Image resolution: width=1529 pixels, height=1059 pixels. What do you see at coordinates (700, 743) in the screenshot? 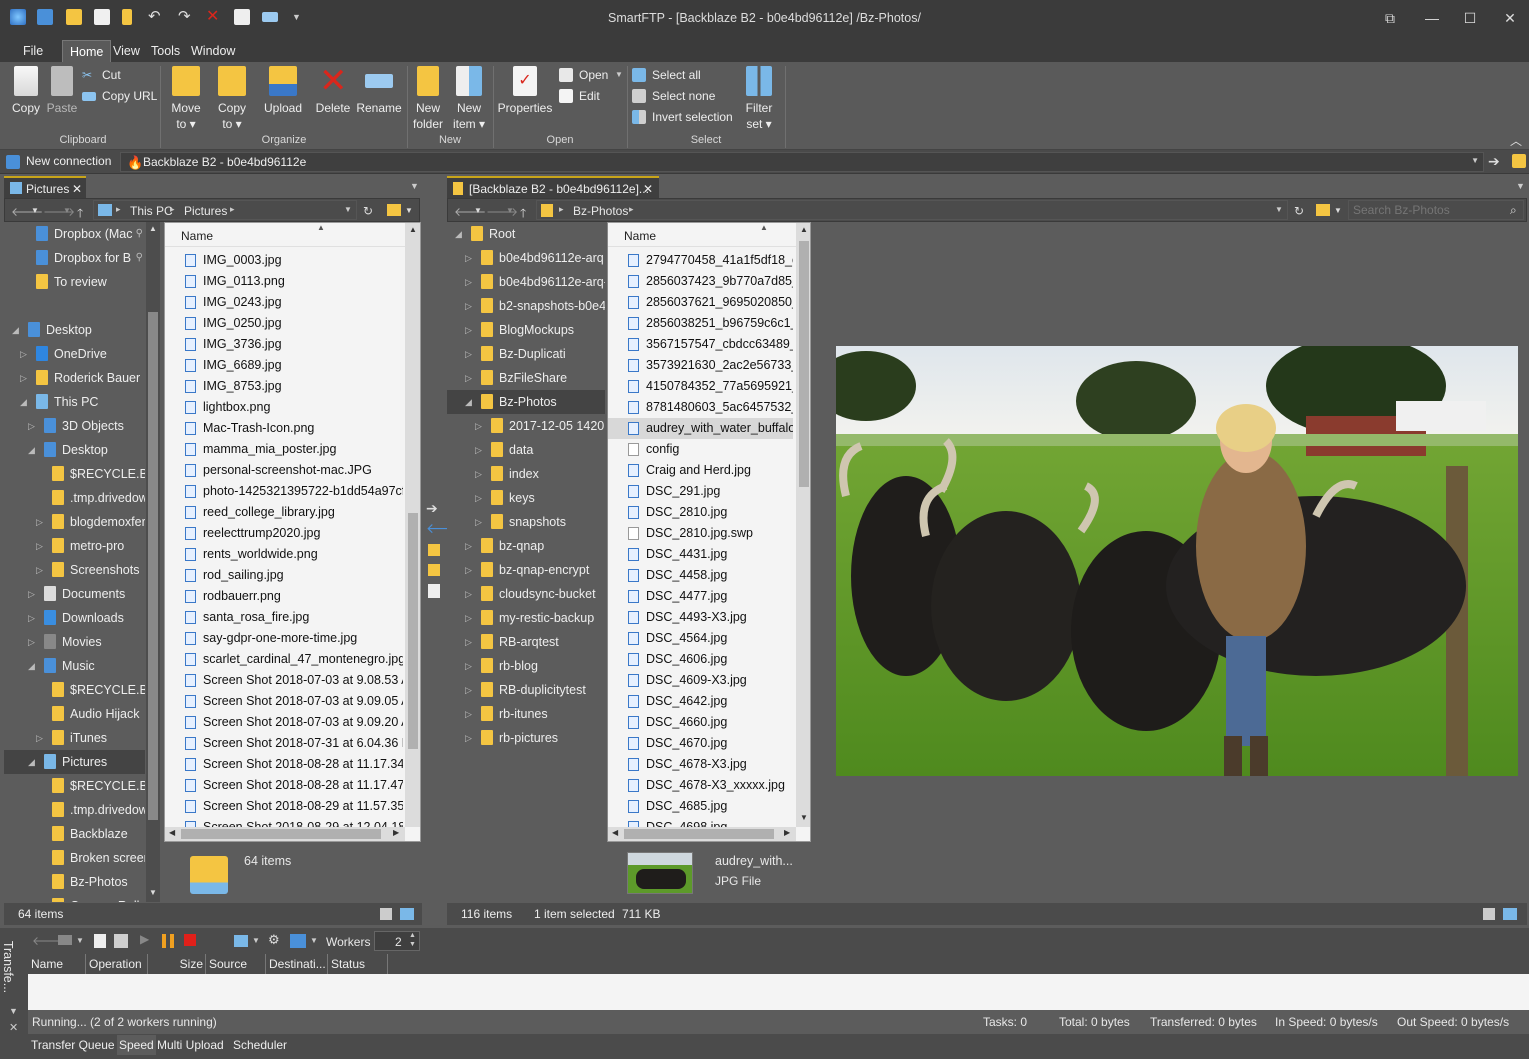
I see `list-item: DSC_4670.jpg` at bounding box center [700, 743].